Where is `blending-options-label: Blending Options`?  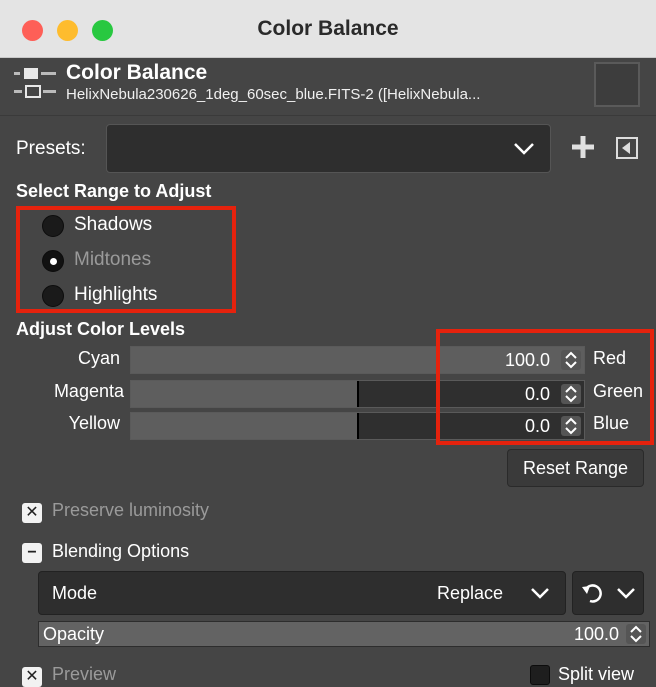 blending-options-label: Blending Options is located at coordinates (120, 551).